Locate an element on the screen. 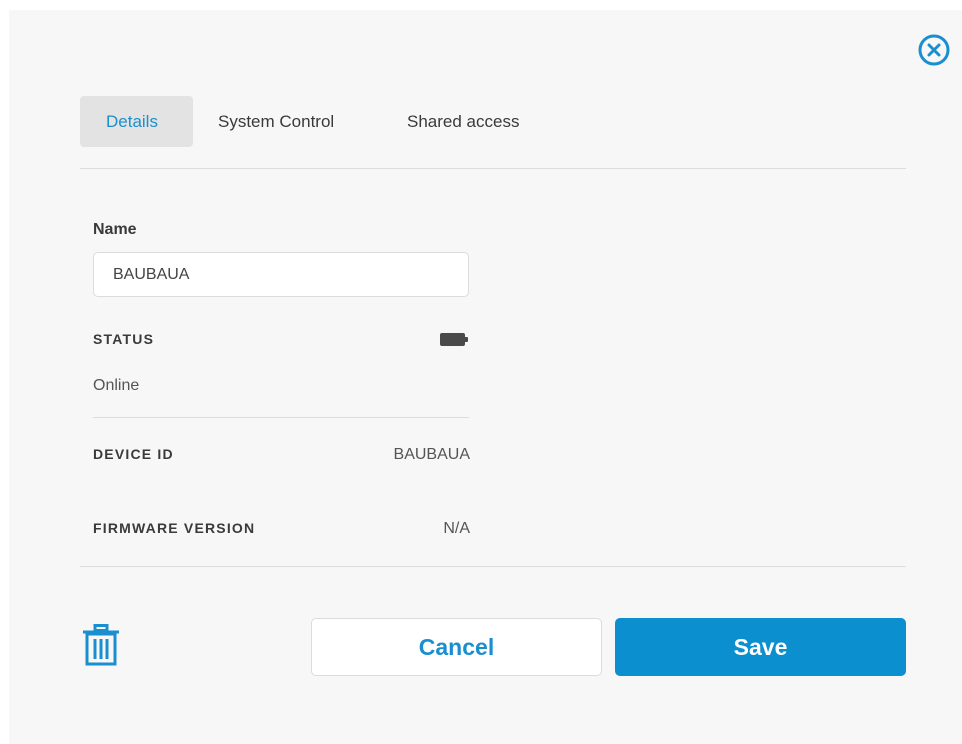 This screenshot has height=744, width=962. tab-system-control: System Control is located at coordinates (299, 121).